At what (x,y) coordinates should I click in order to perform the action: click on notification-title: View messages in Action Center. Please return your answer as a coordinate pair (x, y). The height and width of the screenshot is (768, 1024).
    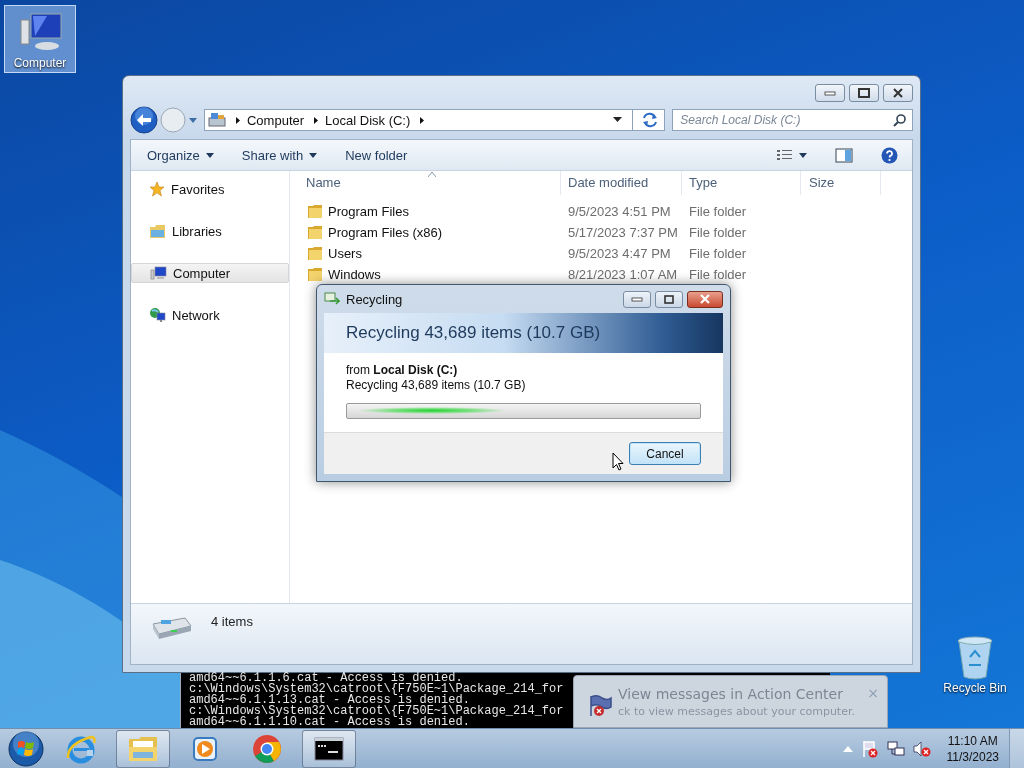
    Looking at the image, I should click on (731, 694).